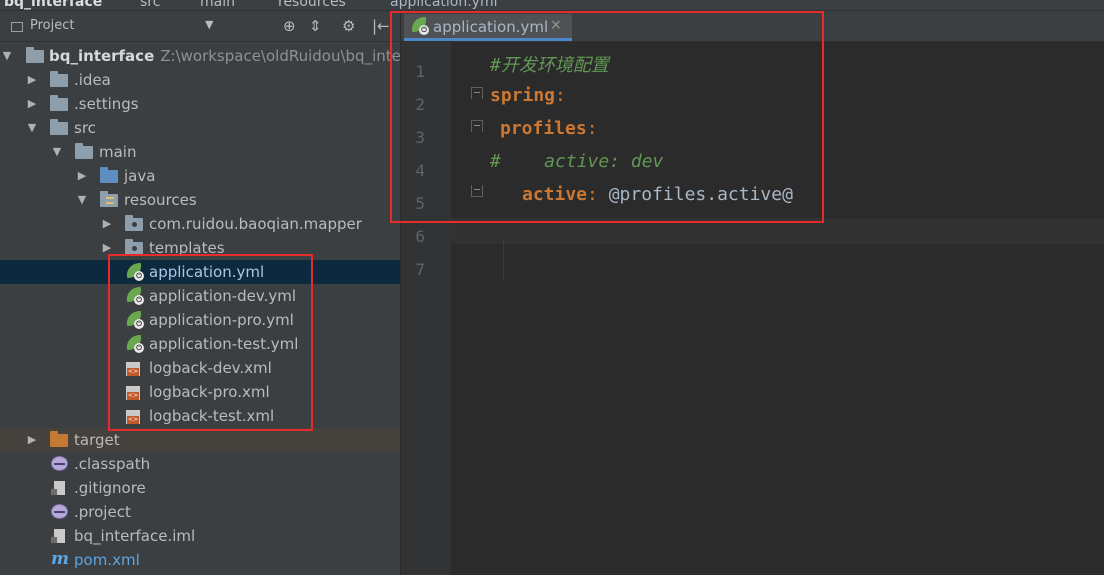 The width and height of the screenshot is (1104, 575). What do you see at coordinates (420, 71) in the screenshot?
I see `line-number: 1` at bounding box center [420, 71].